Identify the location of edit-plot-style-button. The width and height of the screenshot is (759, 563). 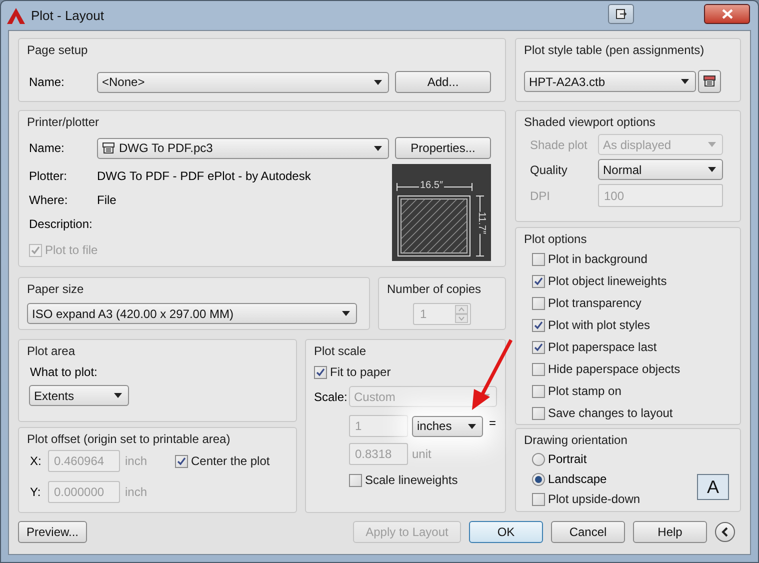
(709, 81).